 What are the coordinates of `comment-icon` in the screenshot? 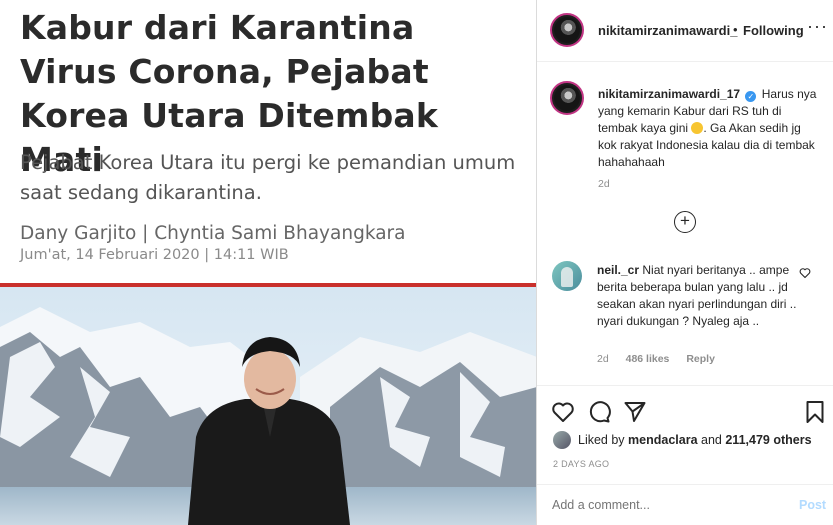 It's located at (599, 412).